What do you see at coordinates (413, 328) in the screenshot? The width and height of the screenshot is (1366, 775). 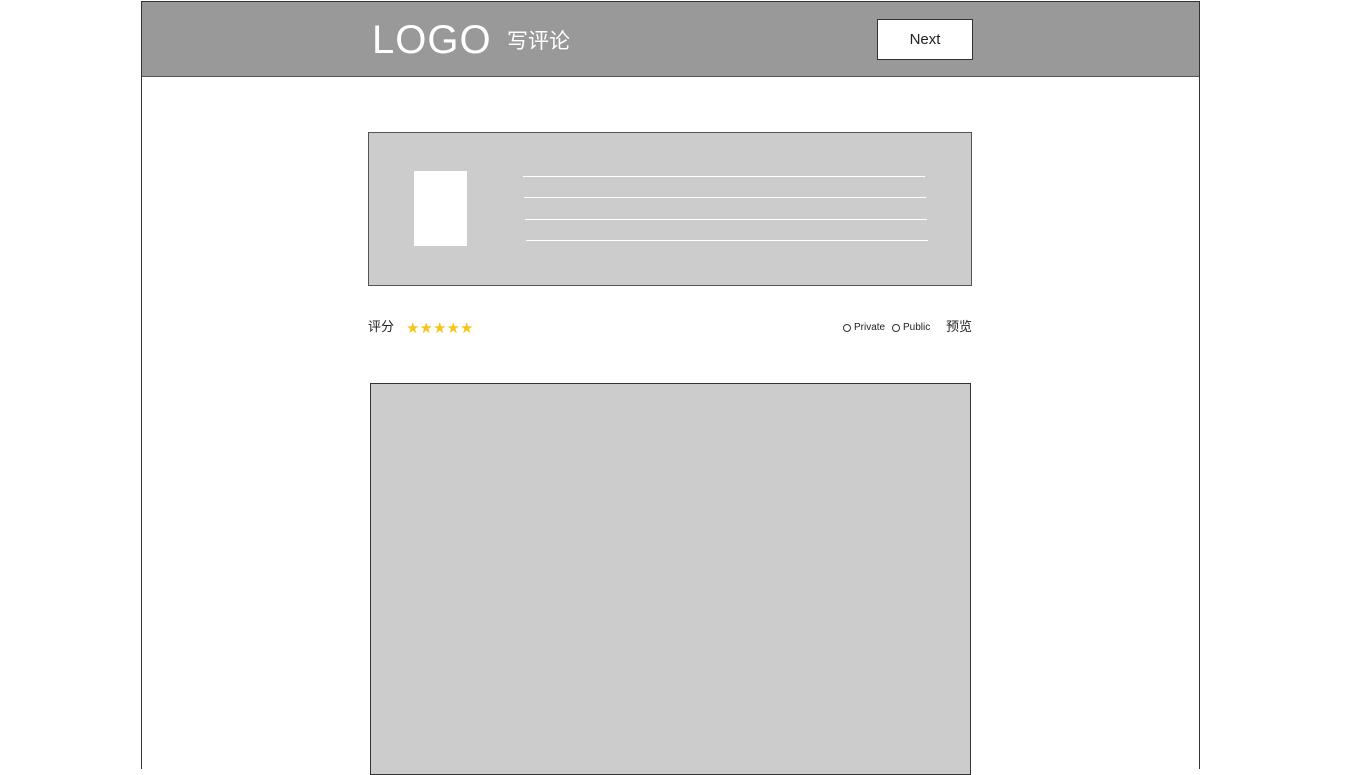 I see `star-icon-1: ★` at bounding box center [413, 328].